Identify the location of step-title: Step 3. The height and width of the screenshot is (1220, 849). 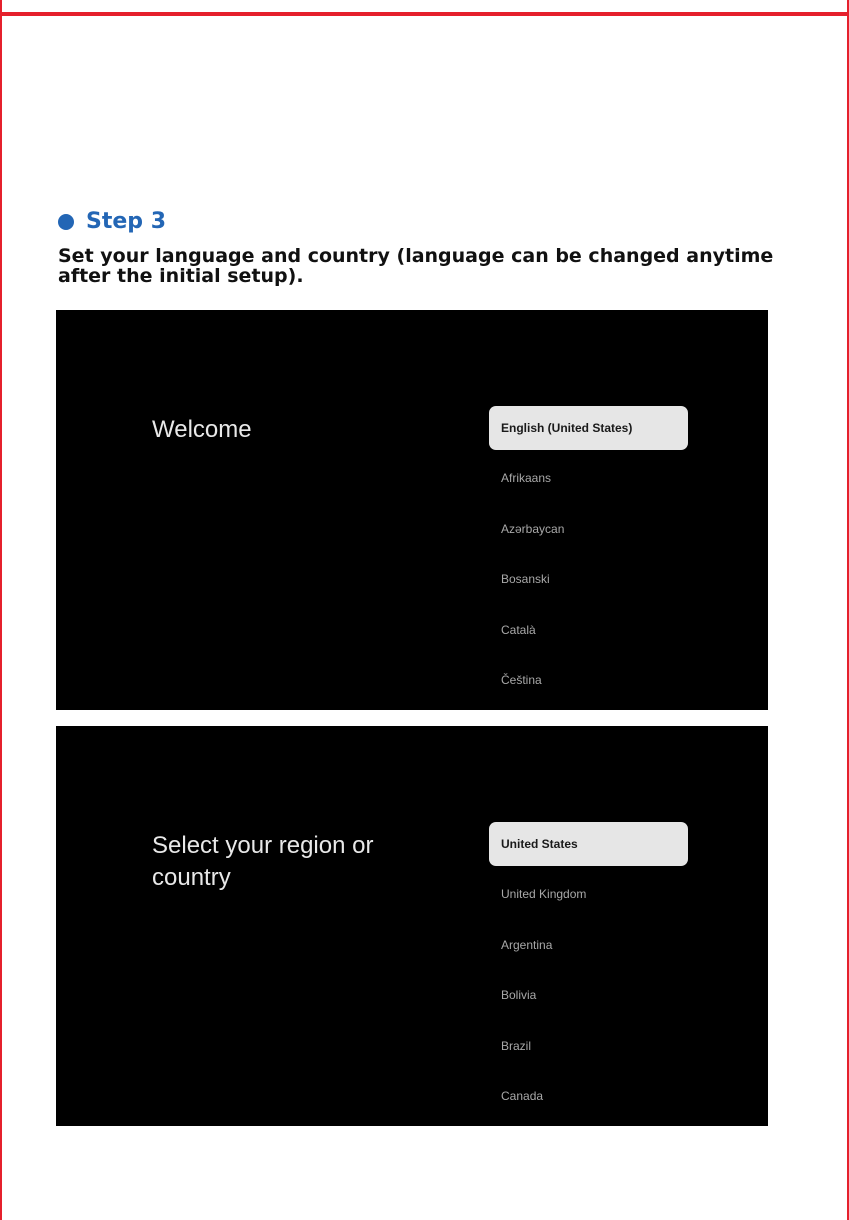
(126, 221).